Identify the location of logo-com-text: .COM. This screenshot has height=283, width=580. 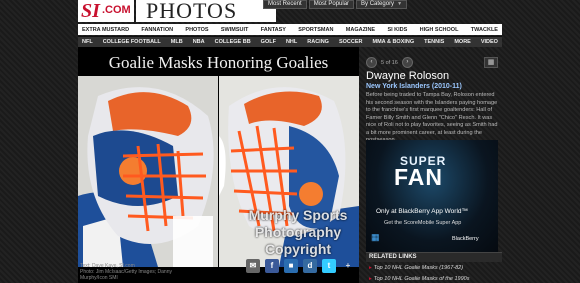
(116, 10).